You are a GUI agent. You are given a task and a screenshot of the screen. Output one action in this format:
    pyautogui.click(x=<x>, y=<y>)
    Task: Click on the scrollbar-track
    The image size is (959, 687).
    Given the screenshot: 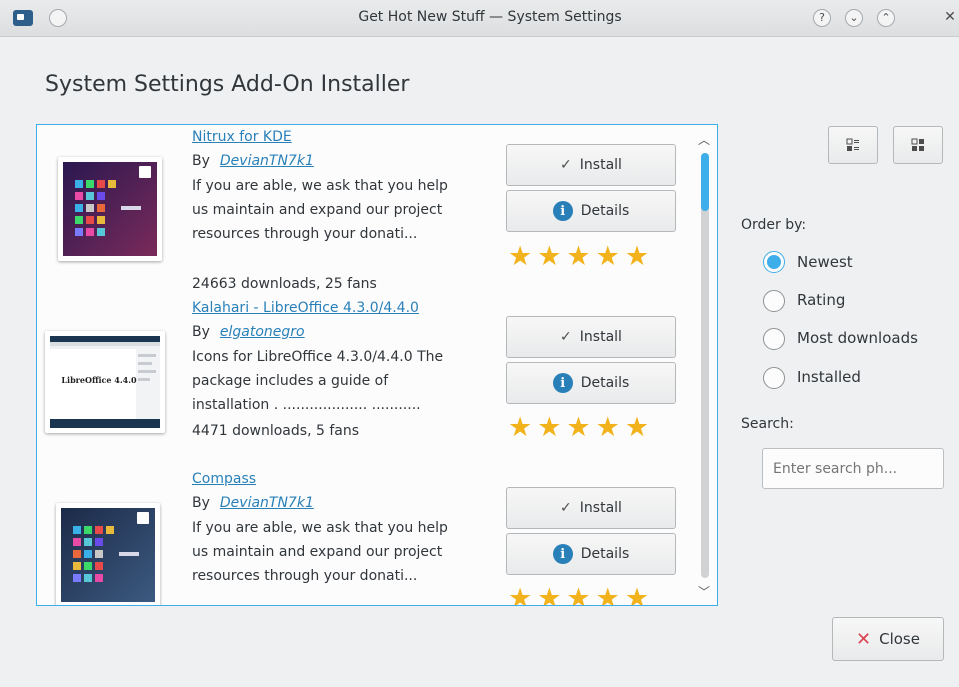 What is the action you would take?
    pyautogui.click(x=705, y=365)
    